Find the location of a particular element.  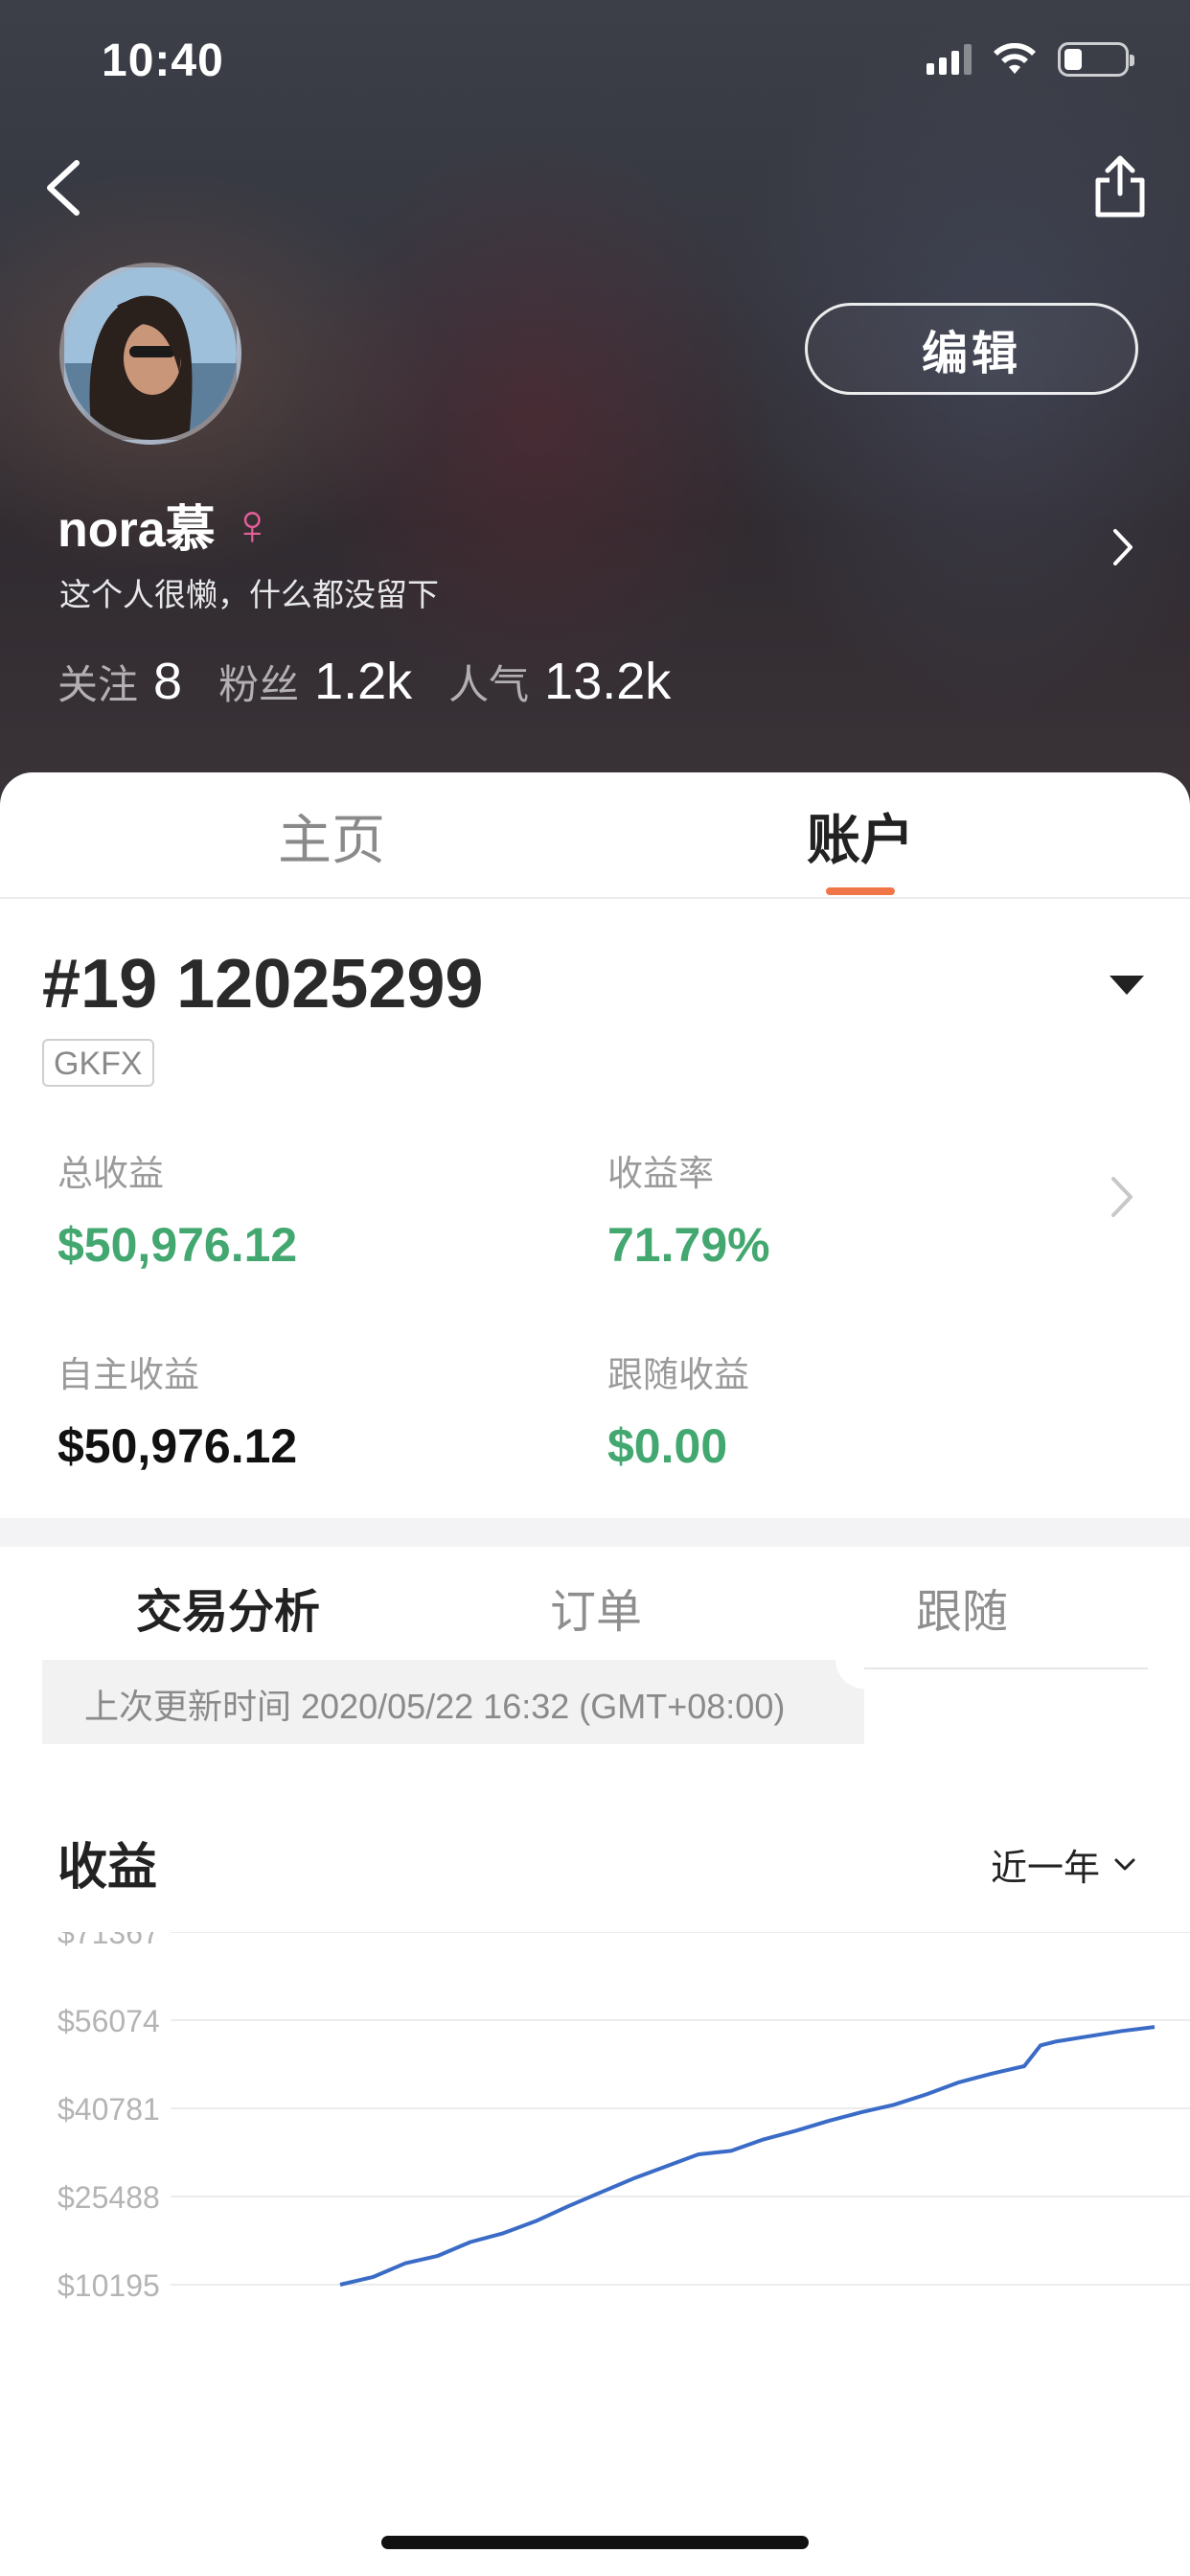

user-bio: 这个人很懒，什么都没留下 is located at coordinates (249, 594).